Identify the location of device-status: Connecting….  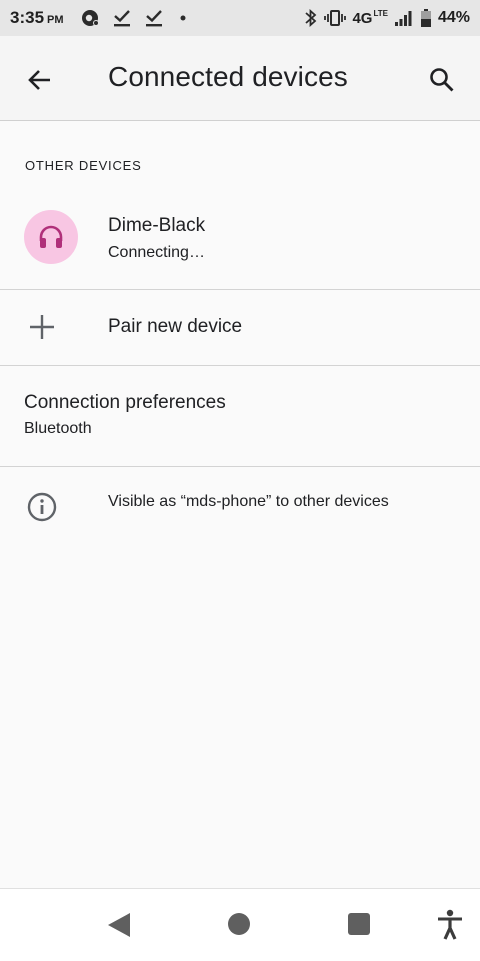
(156, 252).